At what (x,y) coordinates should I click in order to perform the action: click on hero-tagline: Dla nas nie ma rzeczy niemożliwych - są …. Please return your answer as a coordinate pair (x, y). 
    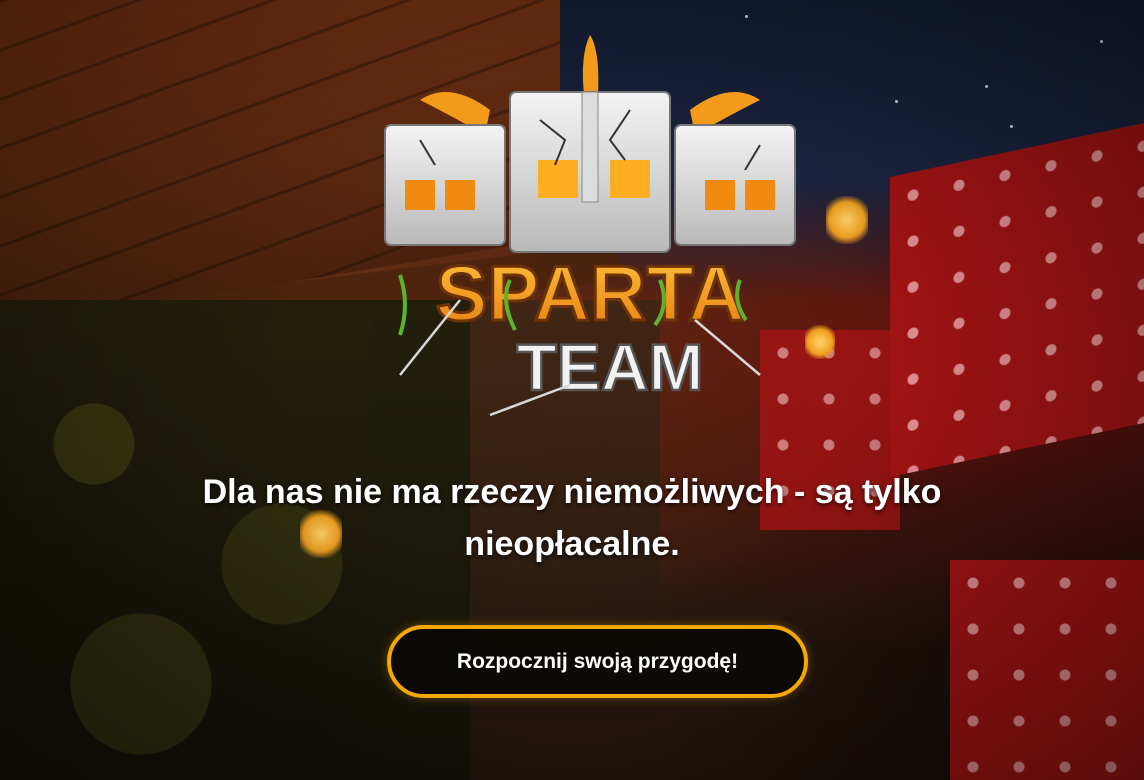
    Looking at the image, I should click on (572, 518).